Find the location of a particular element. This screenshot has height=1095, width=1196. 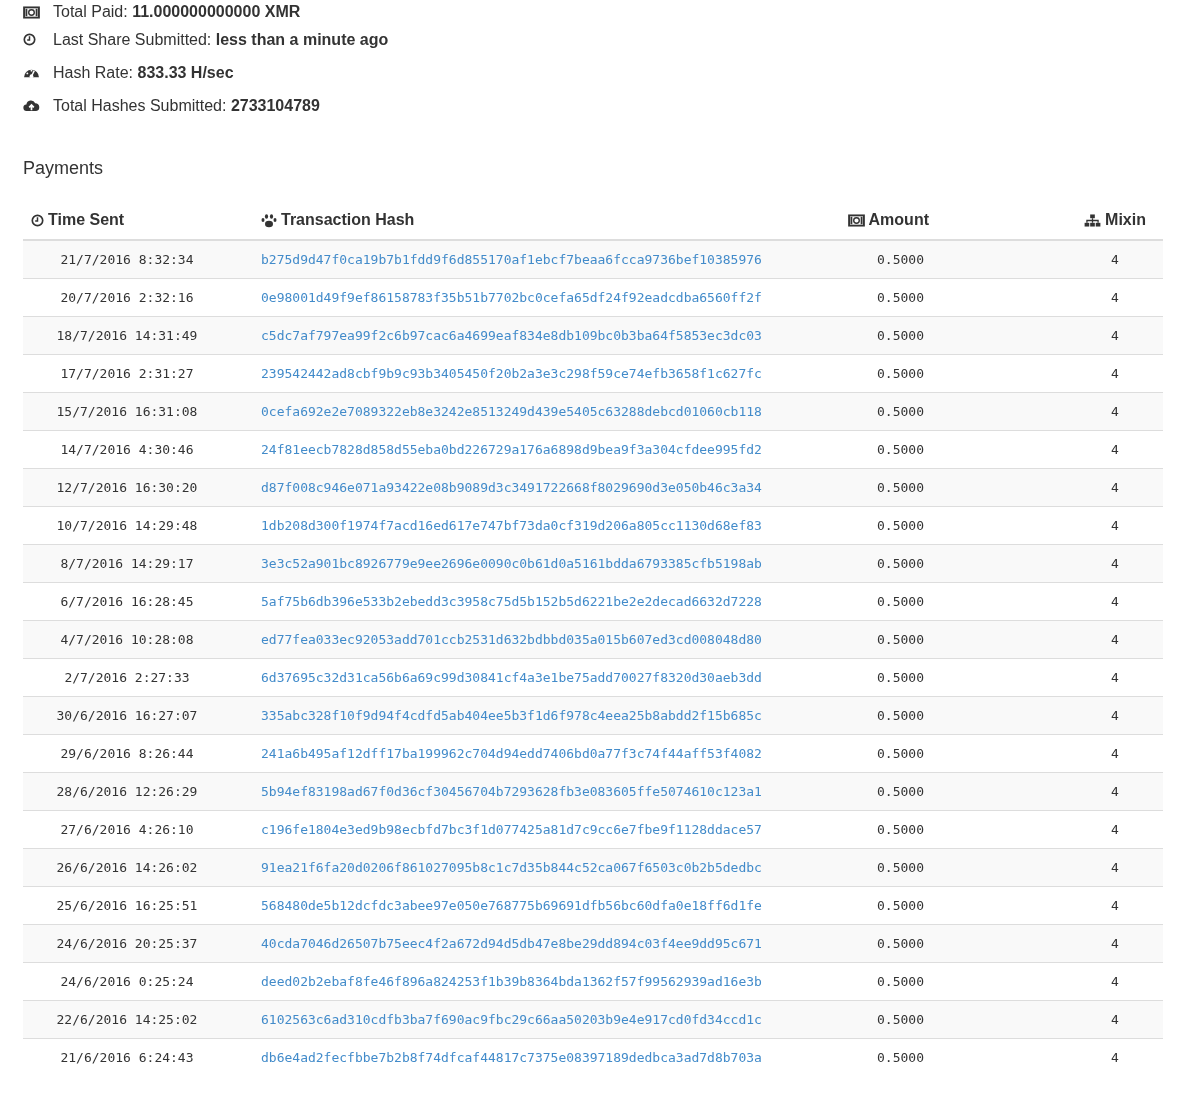

transaction-hash-link: 568480de5b12dcfdc3abee97e050e768775b69691dfb56bc60dfa0e18ff6d1fe is located at coordinates (511, 905).